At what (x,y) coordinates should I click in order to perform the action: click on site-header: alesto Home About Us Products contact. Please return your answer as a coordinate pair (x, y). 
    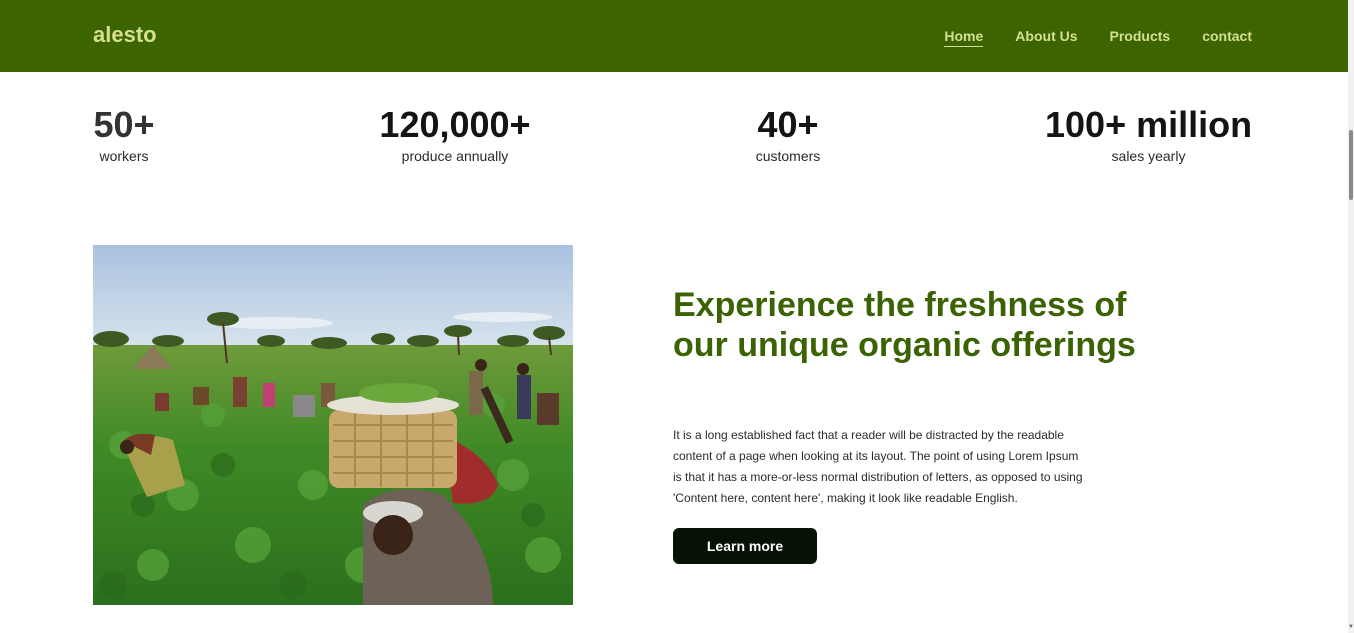
    Looking at the image, I should click on (674, 36).